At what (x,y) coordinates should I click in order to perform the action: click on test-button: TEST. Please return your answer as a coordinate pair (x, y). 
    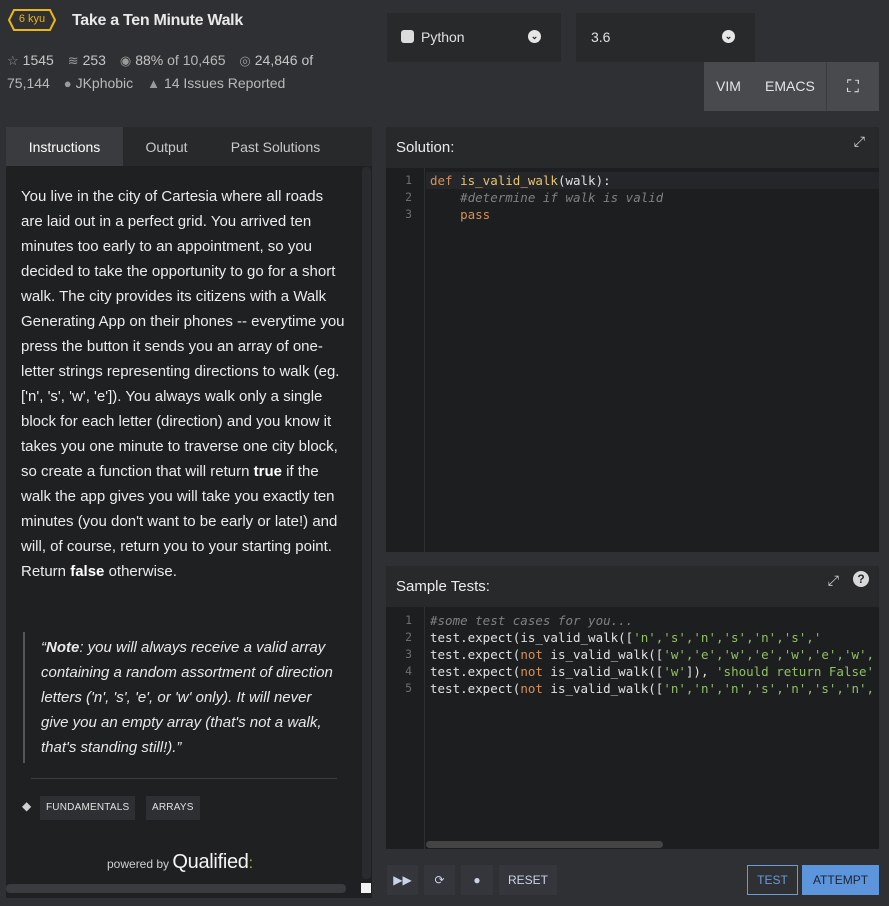
    Looking at the image, I should click on (772, 880).